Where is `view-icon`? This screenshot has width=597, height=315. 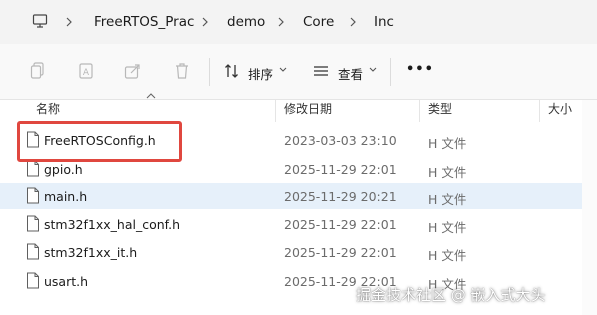 view-icon is located at coordinates (321, 71).